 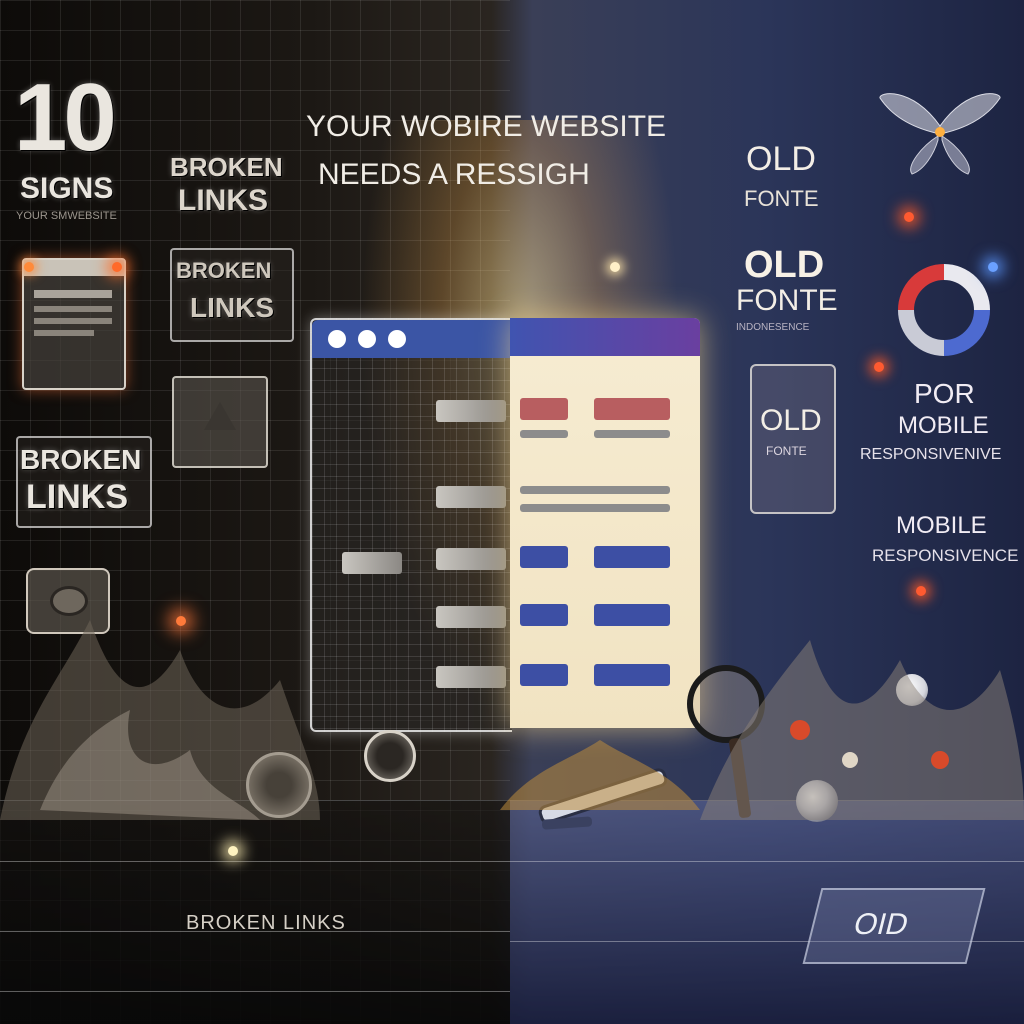 I want to click on old-font-card: OLD FONTE, so click(x=793, y=439).